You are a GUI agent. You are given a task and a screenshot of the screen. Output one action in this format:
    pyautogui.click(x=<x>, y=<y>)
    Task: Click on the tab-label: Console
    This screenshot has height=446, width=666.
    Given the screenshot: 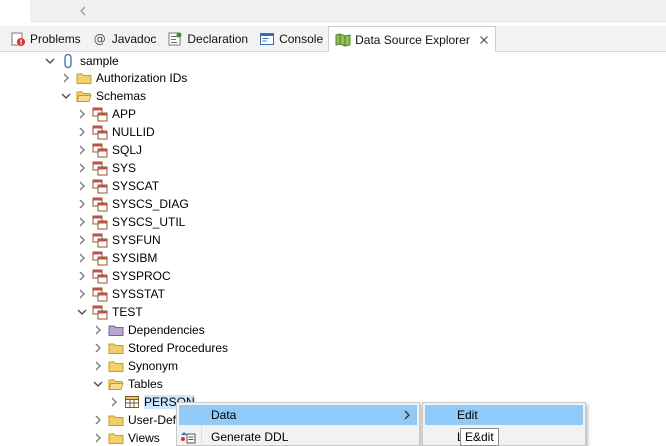 What is the action you would take?
    pyautogui.click(x=301, y=38)
    